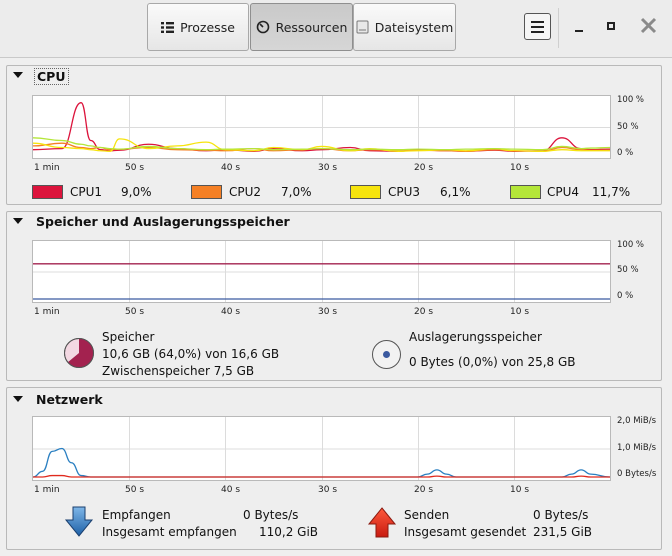 The height and width of the screenshot is (556, 672). Describe the element at coordinates (404, 192) in the screenshot. I see `cpu3-label: CPU3` at that location.